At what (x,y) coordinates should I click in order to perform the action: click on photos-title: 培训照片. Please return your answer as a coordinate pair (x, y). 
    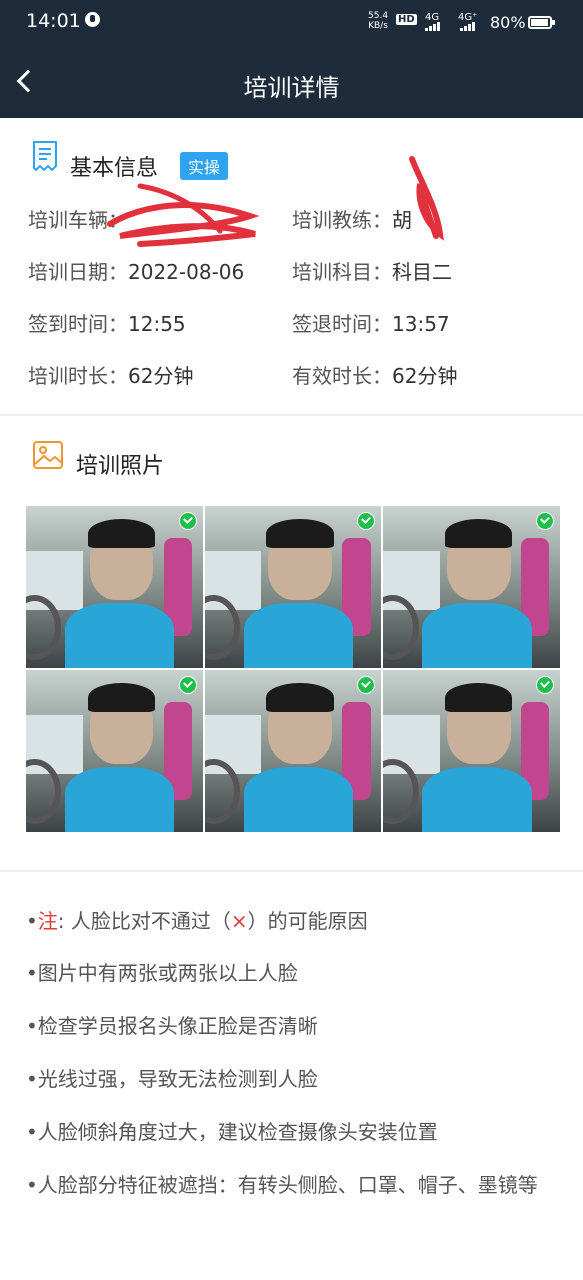
    Looking at the image, I should click on (120, 466).